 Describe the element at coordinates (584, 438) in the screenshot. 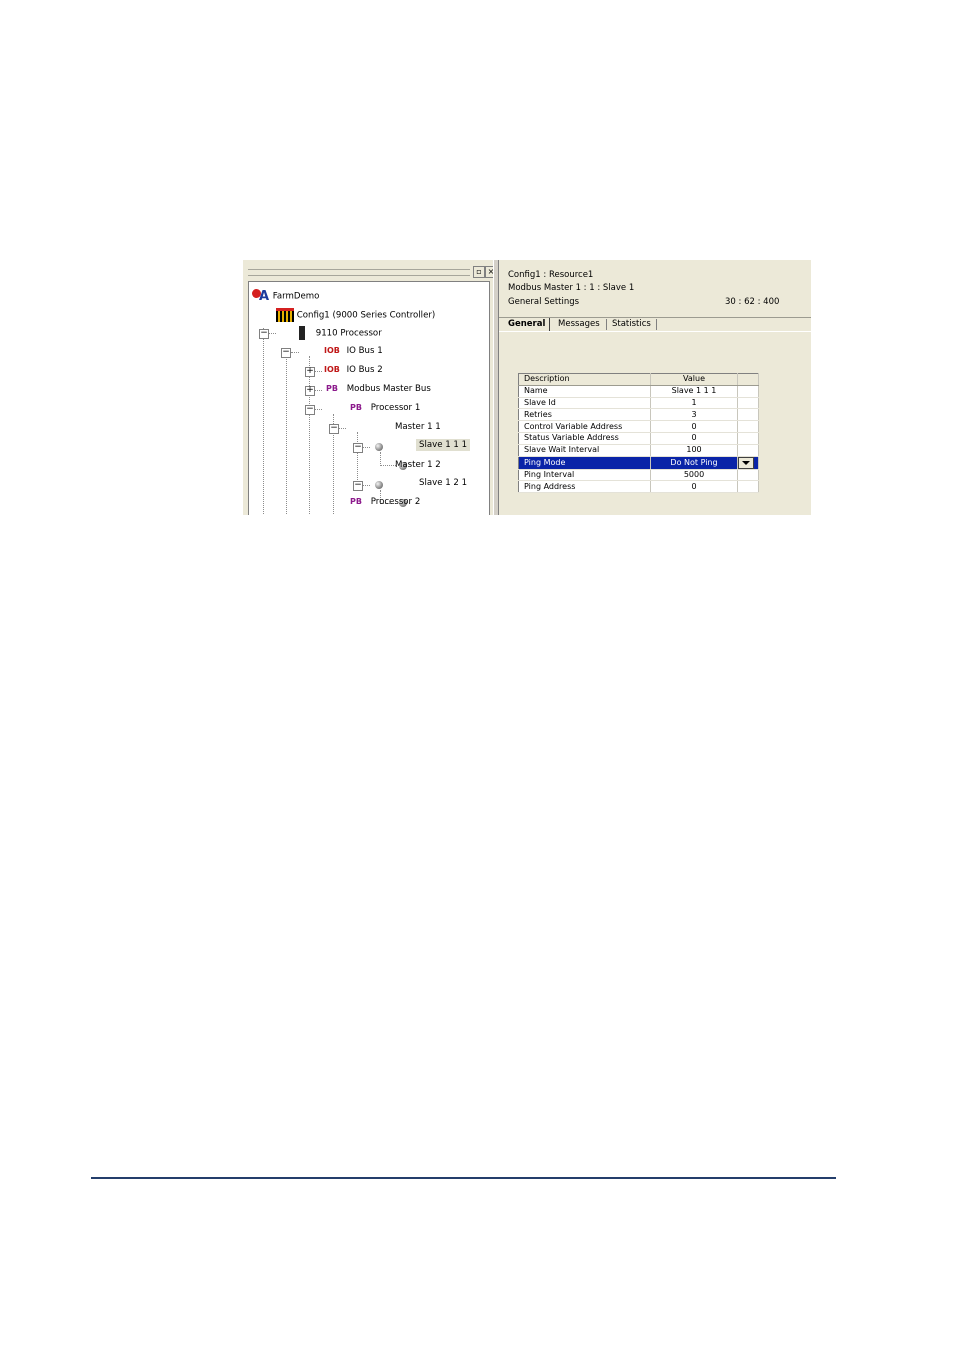

I see `property-name: Status Variable Address` at that location.